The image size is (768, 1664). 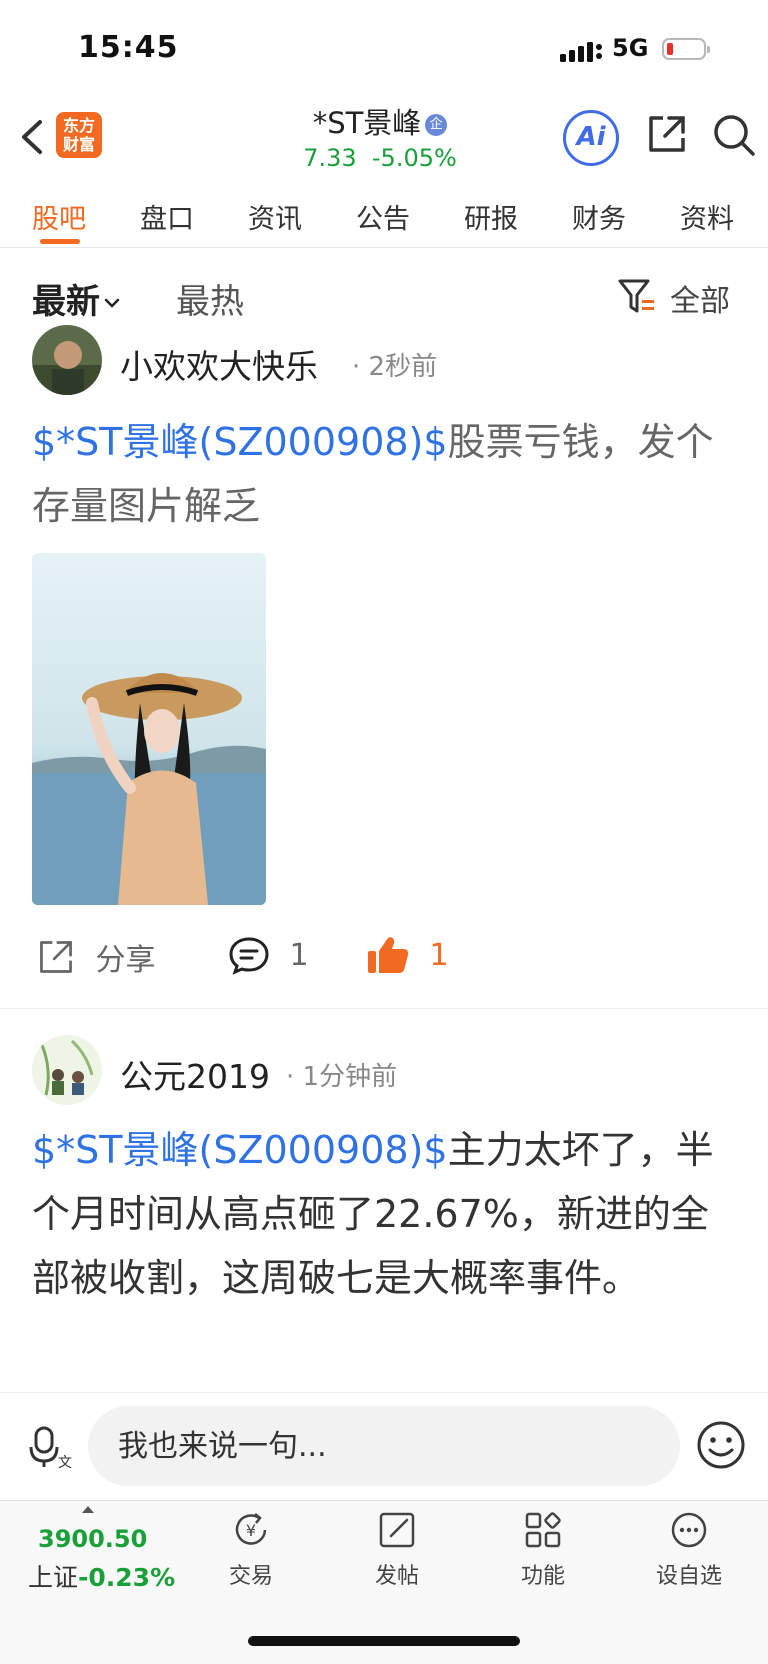 I want to click on comment-action: 1, so click(x=268, y=955).